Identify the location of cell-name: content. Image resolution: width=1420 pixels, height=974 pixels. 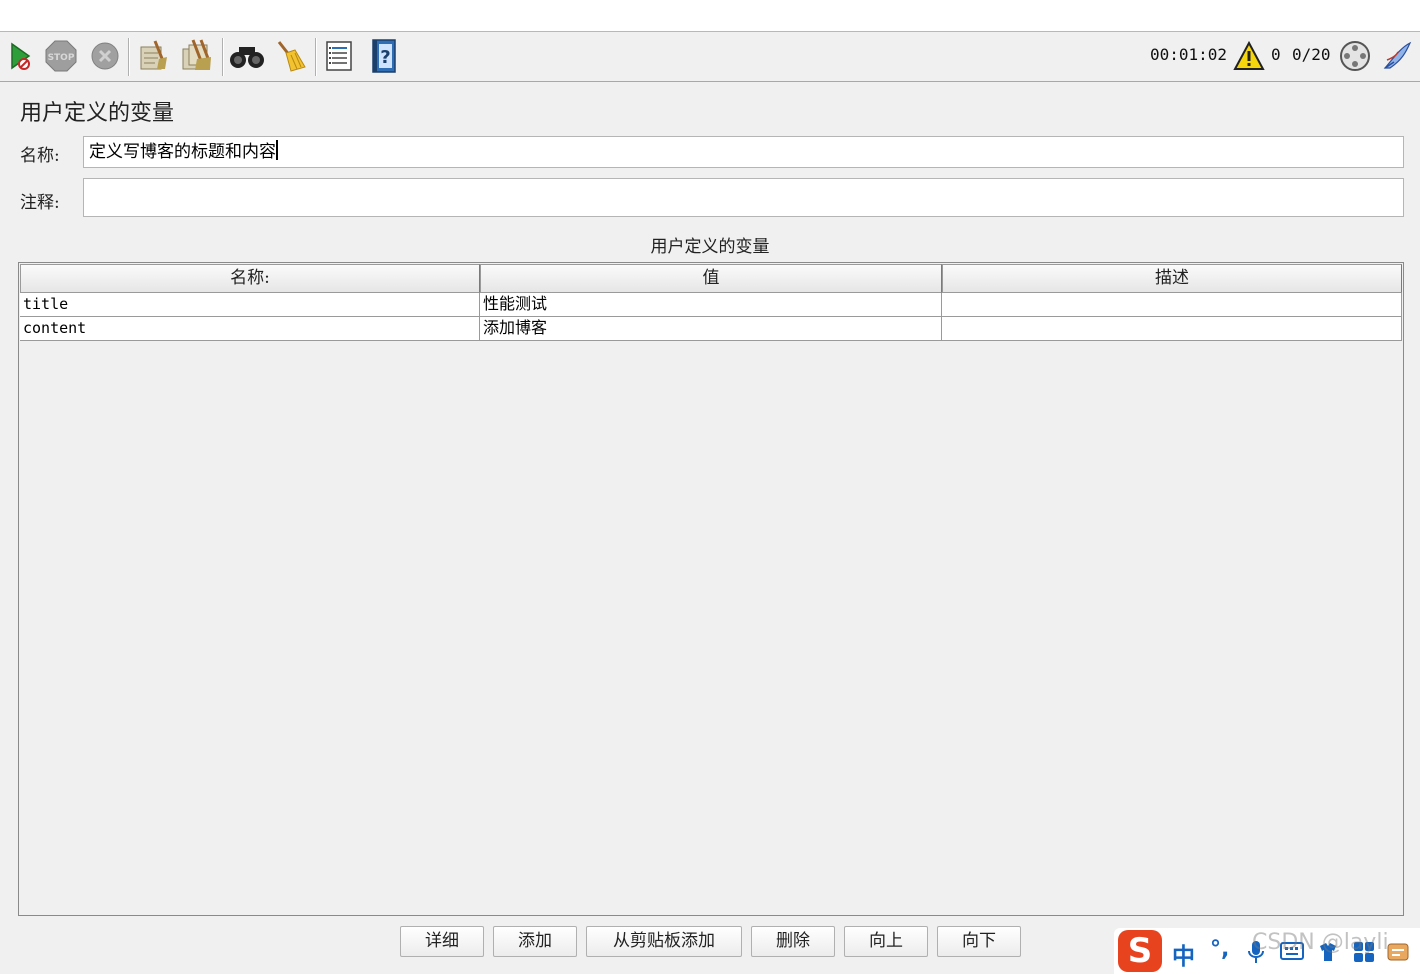
(250, 329).